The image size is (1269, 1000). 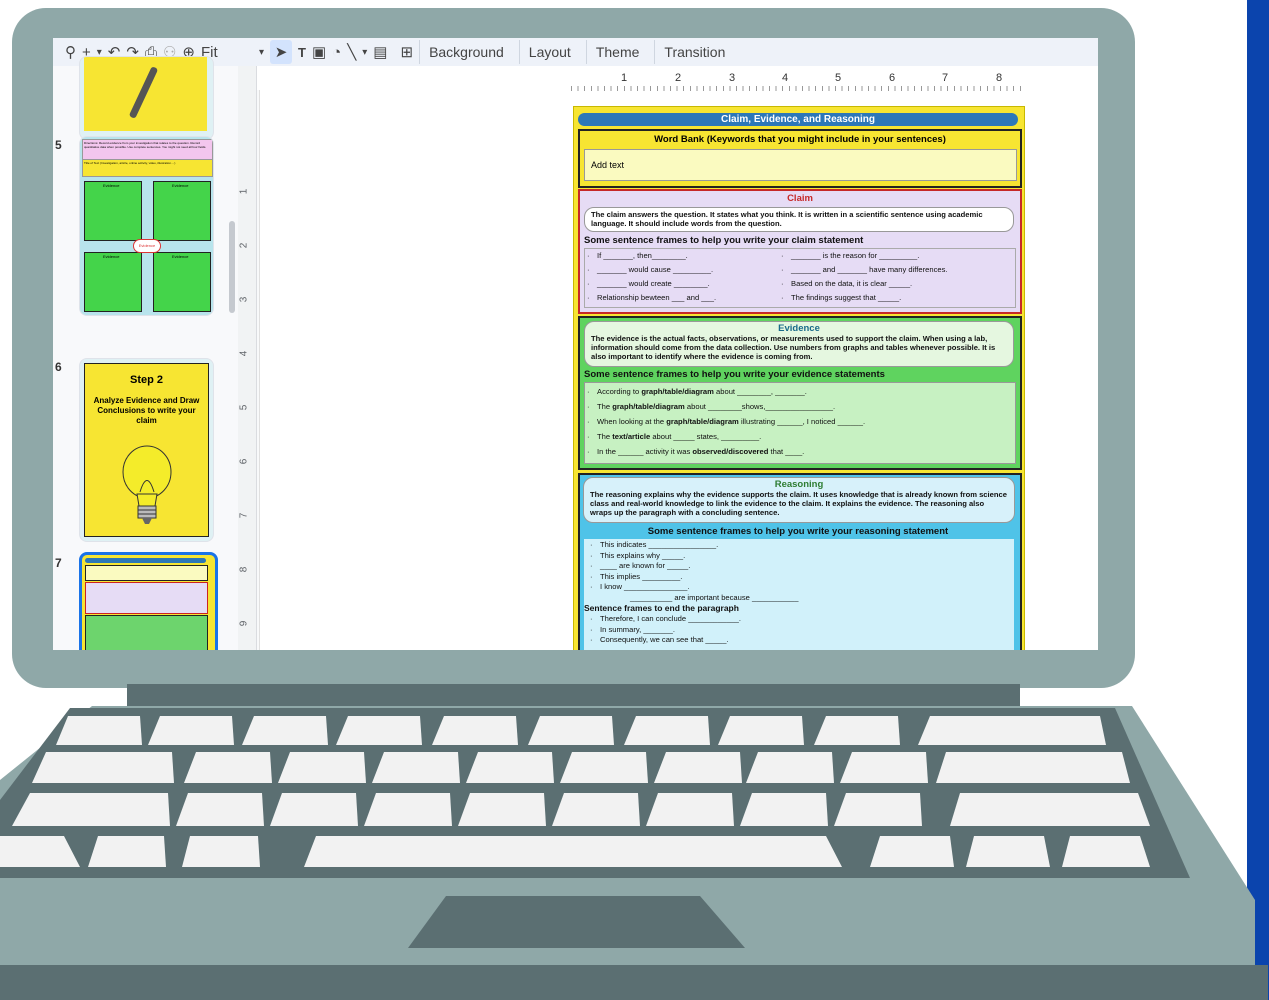 What do you see at coordinates (58, 367) in the screenshot?
I see `slide-number-6: 6` at bounding box center [58, 367].